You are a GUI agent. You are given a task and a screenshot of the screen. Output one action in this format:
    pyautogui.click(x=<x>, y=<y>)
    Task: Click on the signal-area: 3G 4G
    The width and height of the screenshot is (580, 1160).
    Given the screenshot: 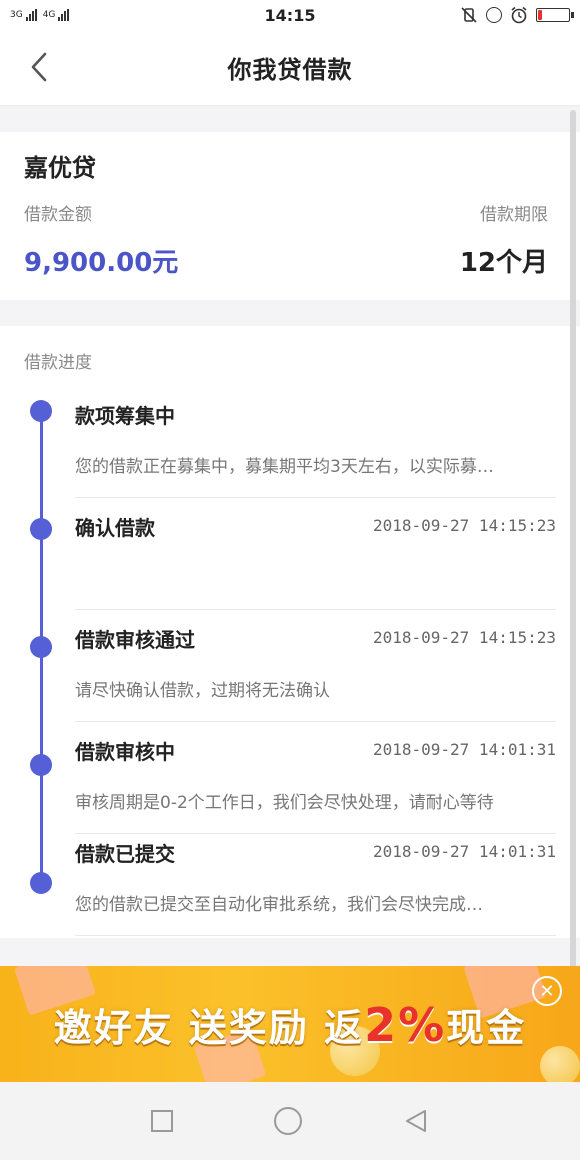 What is the action you would take?
    pyautogui.click(x=41, y=15)
    